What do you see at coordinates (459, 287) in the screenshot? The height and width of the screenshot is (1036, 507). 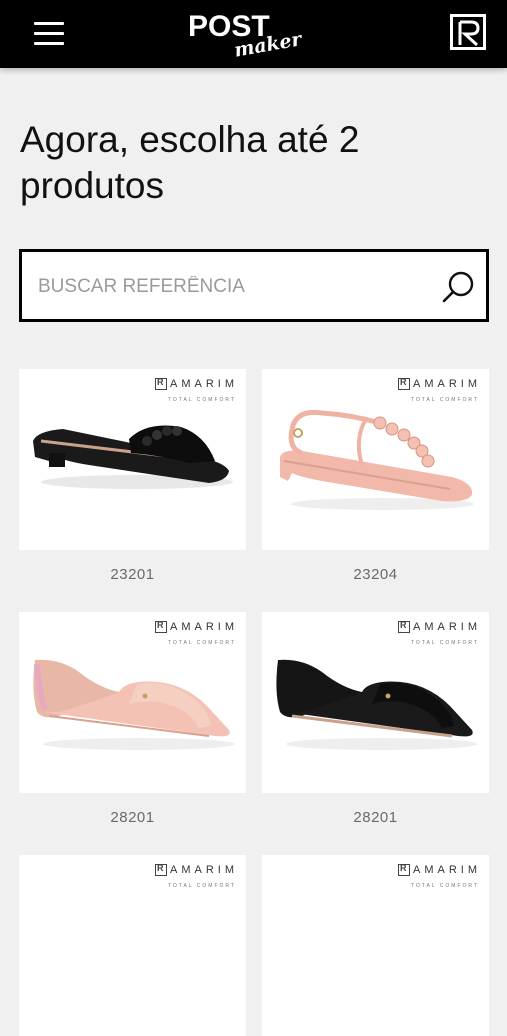 I see `search-icon` at bounding box center [459, 287].